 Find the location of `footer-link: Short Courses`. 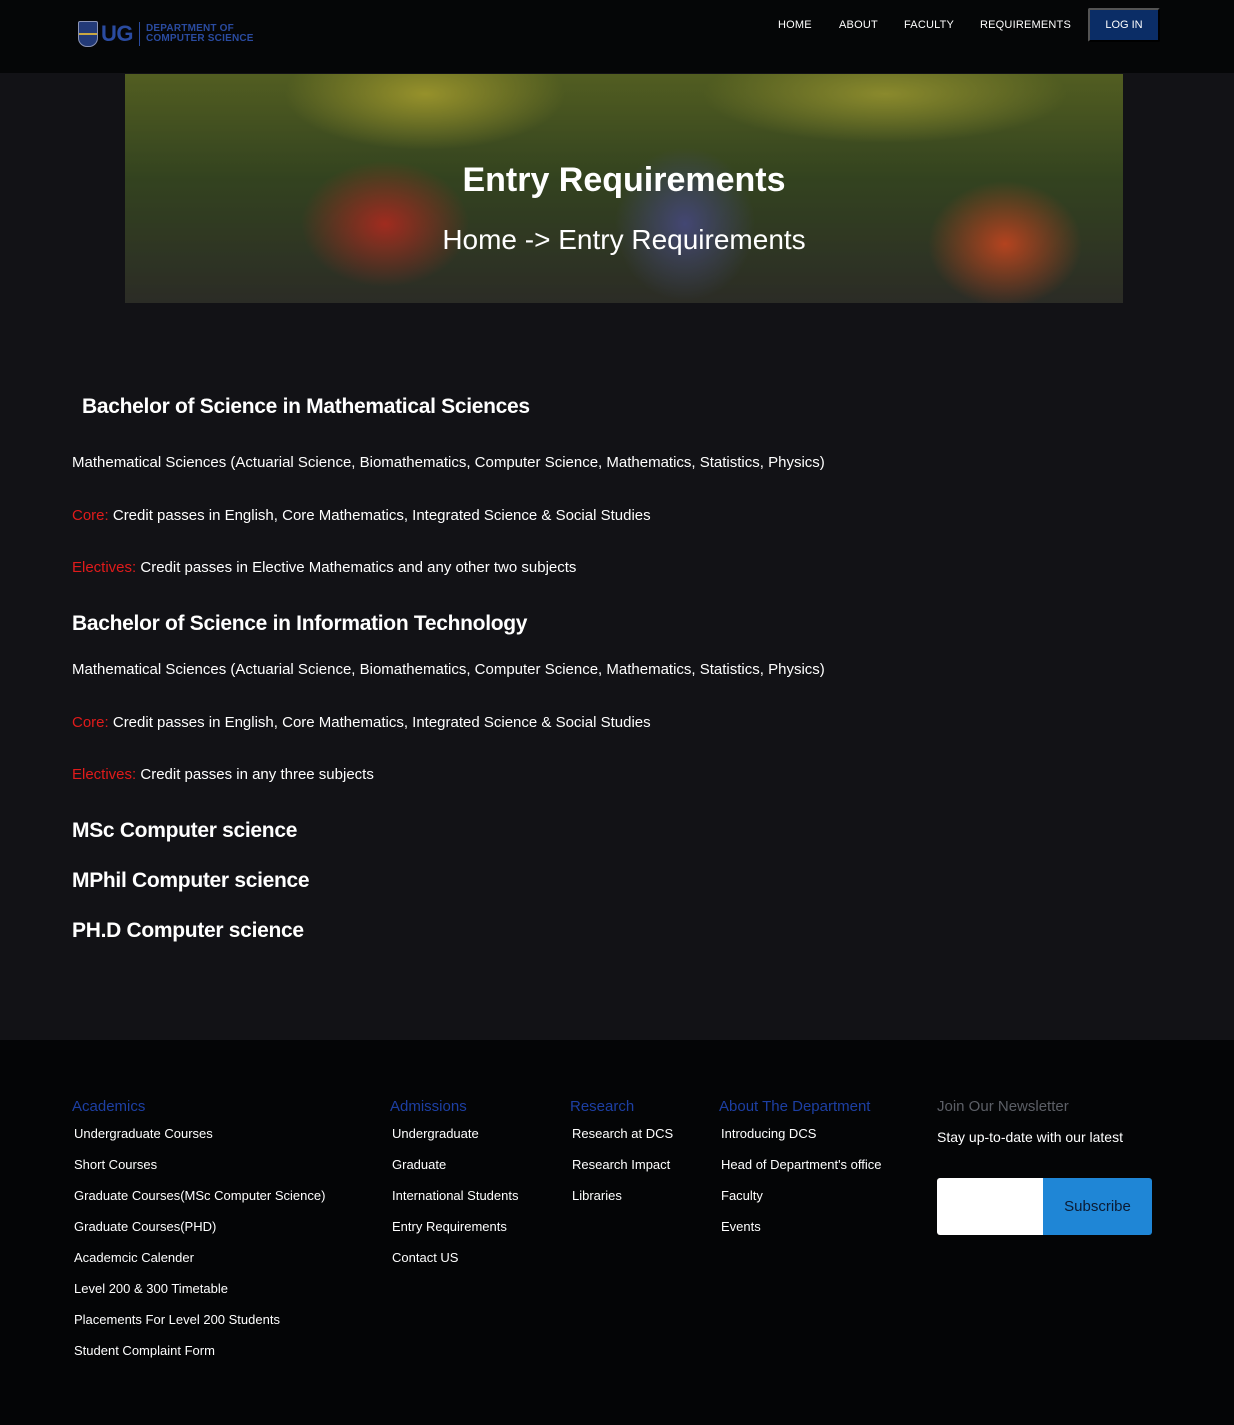

footer-link: Short Courses is located at coordinates (199, 1171).